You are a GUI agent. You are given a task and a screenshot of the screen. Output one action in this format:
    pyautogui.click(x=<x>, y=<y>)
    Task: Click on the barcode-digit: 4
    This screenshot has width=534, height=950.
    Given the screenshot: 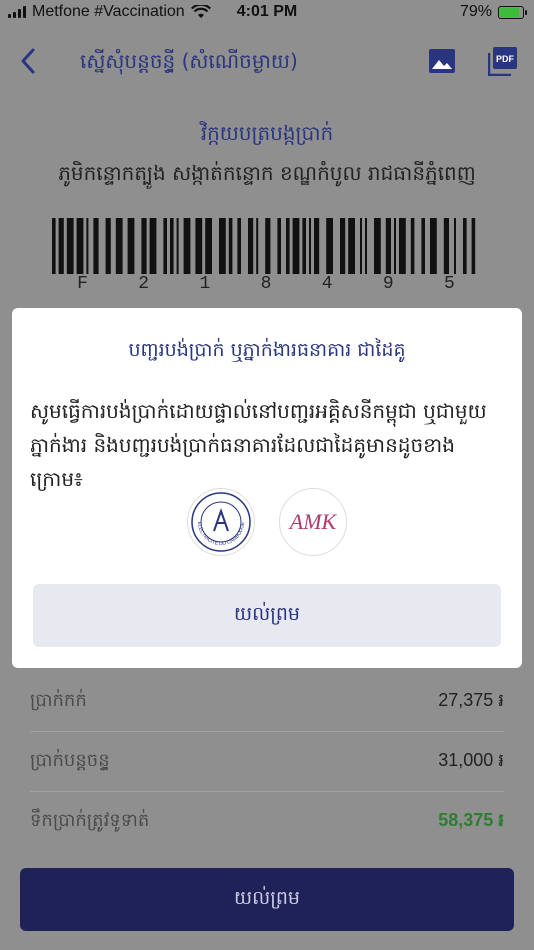 What is the action you would take?
    pyautogui.click(x=327, y=284)
    